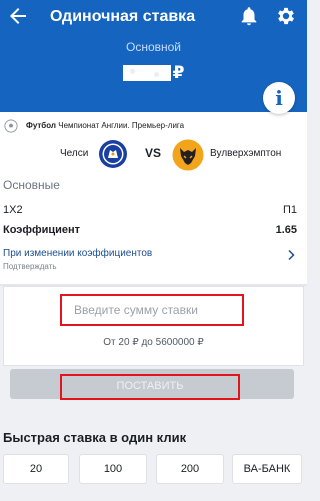 This screenshot has height=501, width=320. I want to click on account-type: Основной, so click(153, 47).